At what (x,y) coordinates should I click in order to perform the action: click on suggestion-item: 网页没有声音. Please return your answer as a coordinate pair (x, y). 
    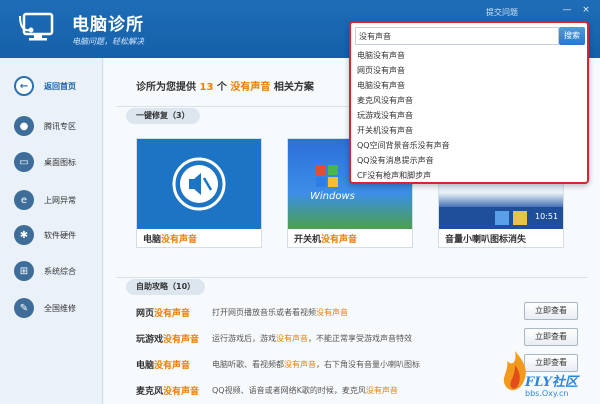
    Looking at the image, I should click on (469, 70).